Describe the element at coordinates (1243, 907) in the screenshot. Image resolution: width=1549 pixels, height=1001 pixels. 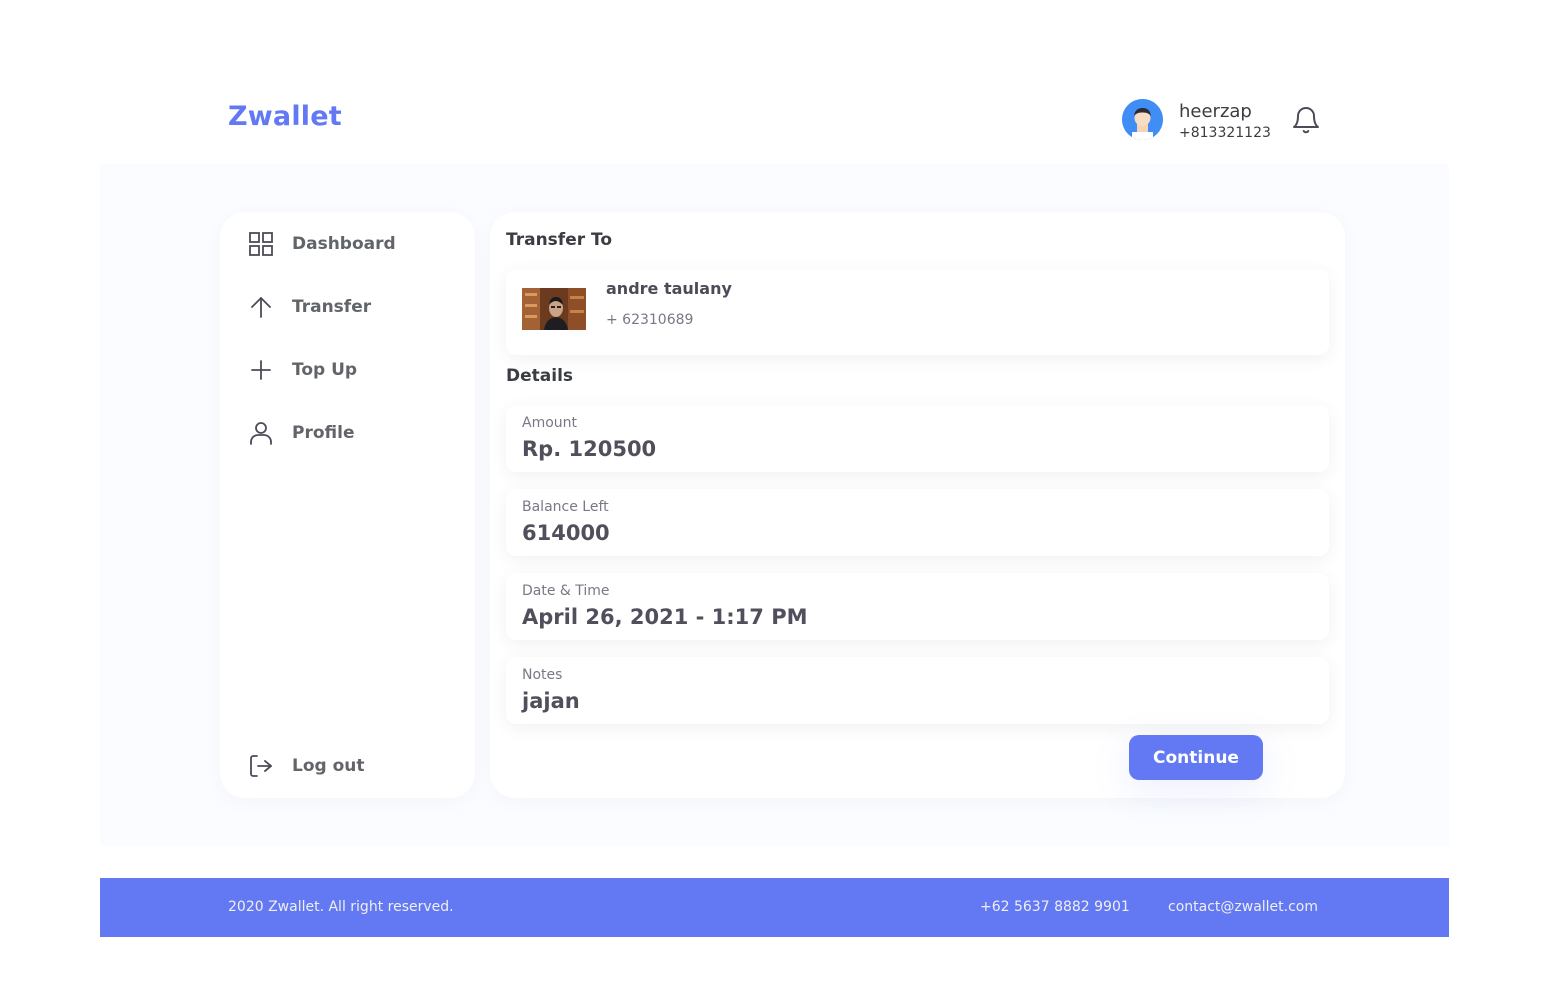
I see `footer-email: contact@zwallet.com` at that location.